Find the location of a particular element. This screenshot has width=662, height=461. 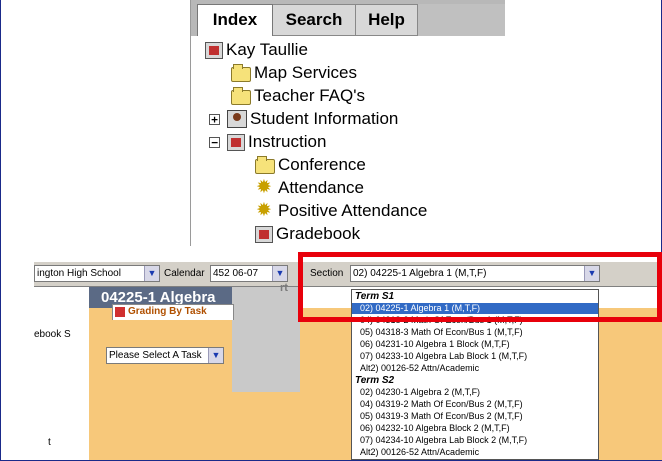

list-item: 07) 04233-10 Algebra Lab Block 1 (M,T,F) is located at coordinates (475, 356).